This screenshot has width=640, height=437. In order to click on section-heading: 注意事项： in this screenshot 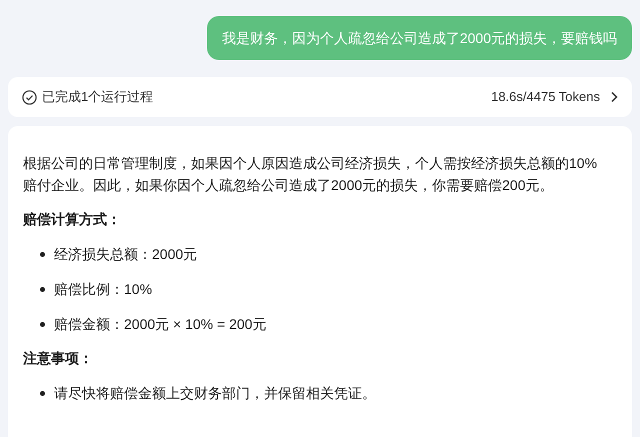, I will do `click(58, 358)`.